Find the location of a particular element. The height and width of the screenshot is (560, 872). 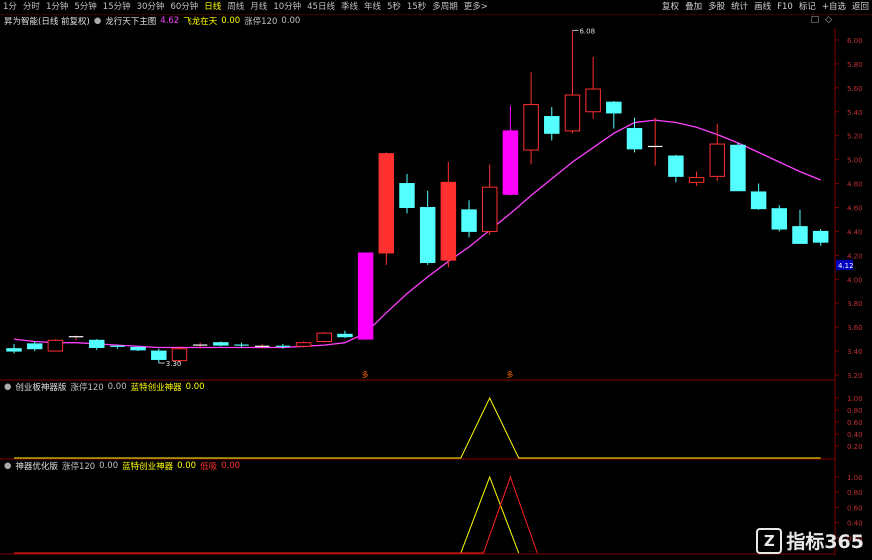

sub2-settings-icon: ● is located at coordinates (7, 466).